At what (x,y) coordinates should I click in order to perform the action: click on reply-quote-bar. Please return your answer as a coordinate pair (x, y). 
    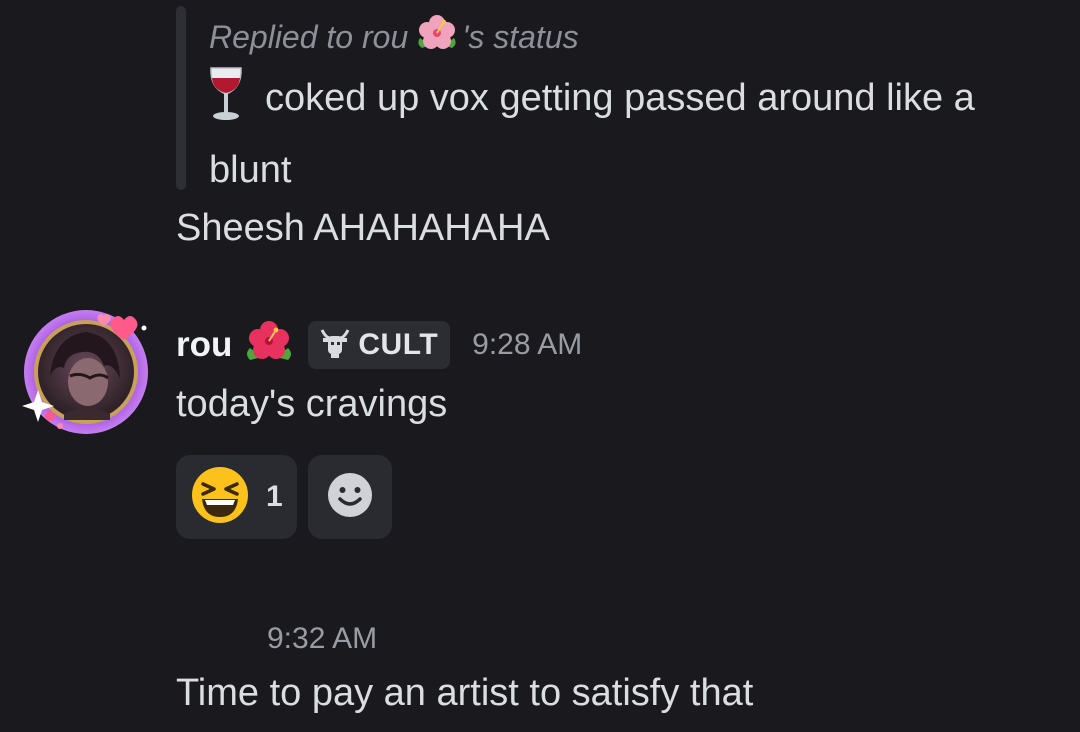
    Looking at the image, I should click on (181, 98).